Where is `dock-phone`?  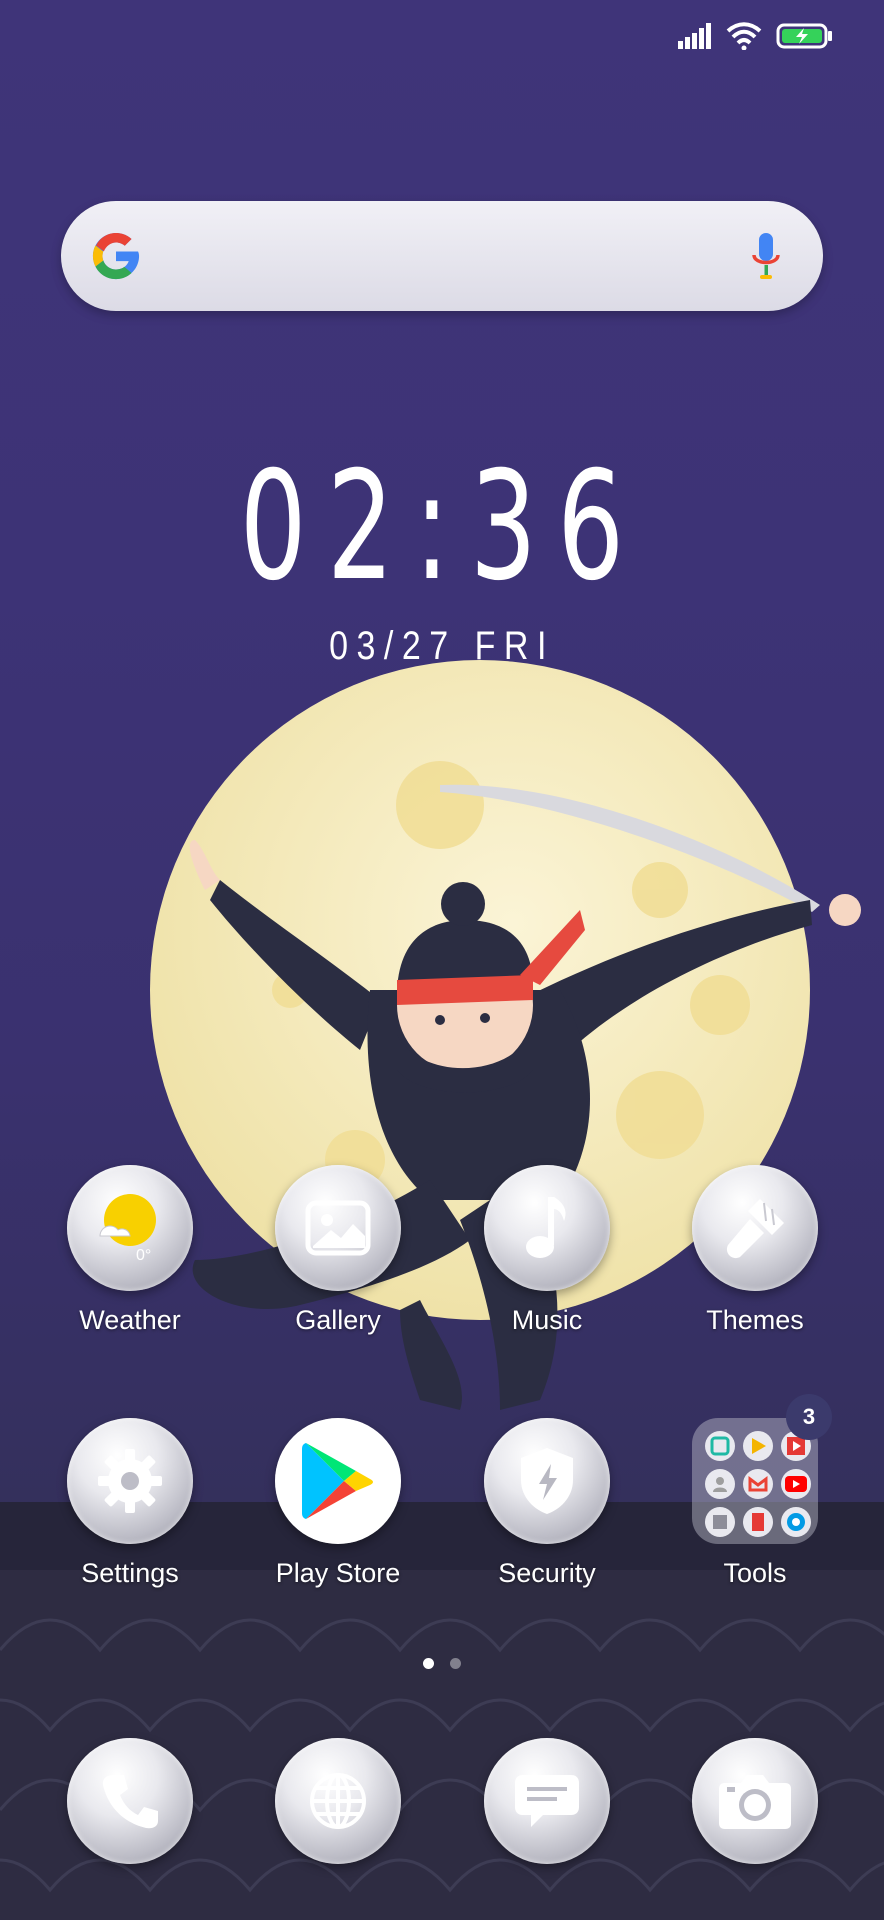 dock-phone is located at coordinates (130, 1801).